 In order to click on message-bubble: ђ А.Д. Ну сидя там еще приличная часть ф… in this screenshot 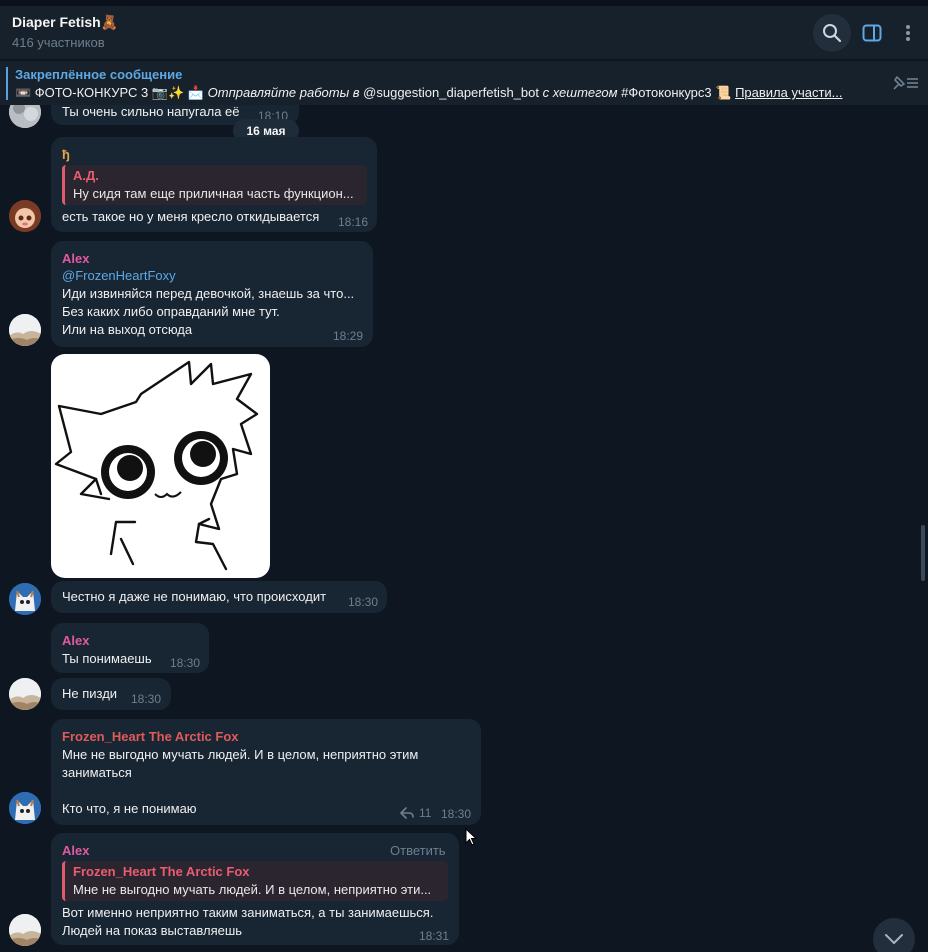, I will do `click(214, 184)`.